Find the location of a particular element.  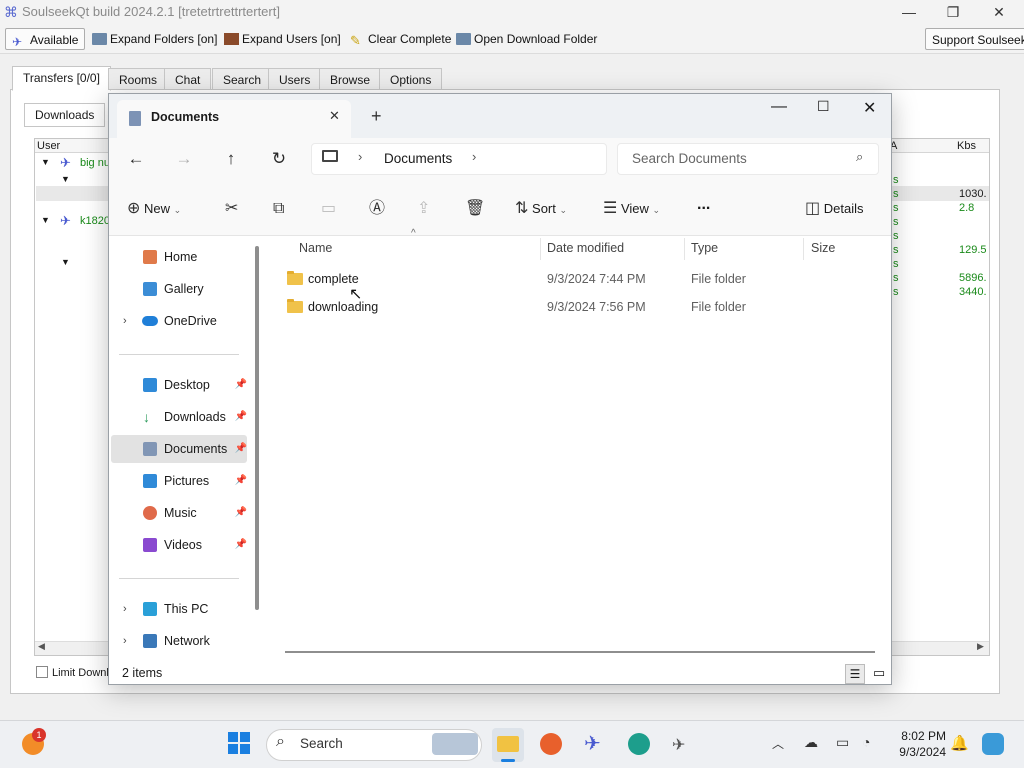

view-button: ☰ View ⌄ is located at coordinates (631, 209).